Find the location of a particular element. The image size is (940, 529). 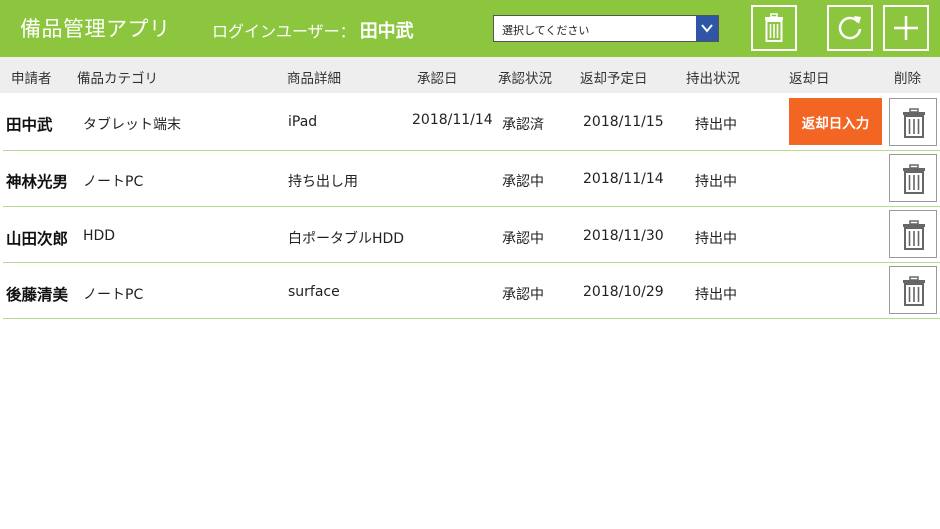

col-approval-date: 承認日 is located at coordinates (437, 79).